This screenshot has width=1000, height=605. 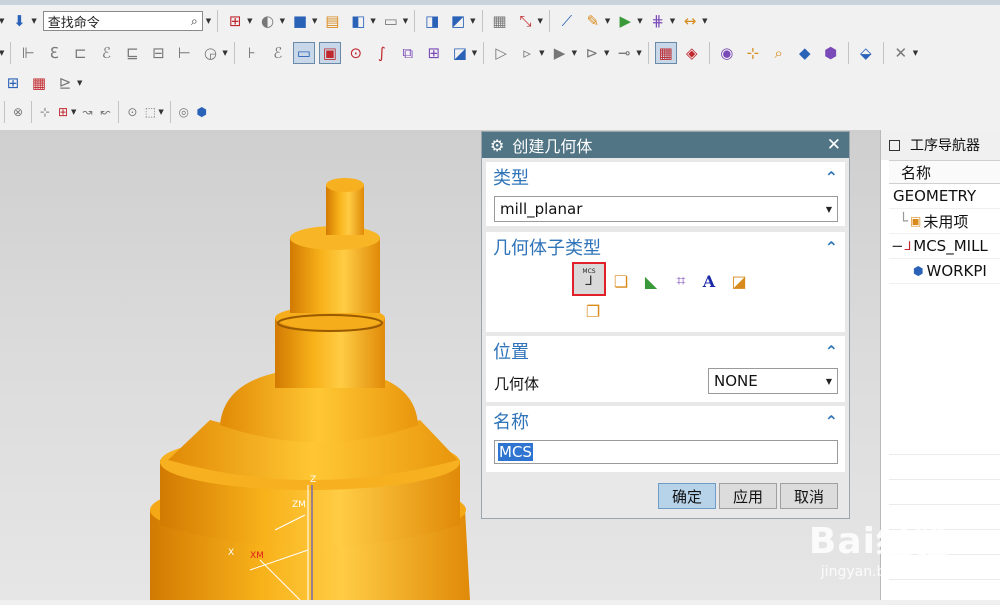 What do you see at coordinates (666, 209) in the screenshot?
I see `type-select: mill_planar ▼` at bounding box center [666, 209].